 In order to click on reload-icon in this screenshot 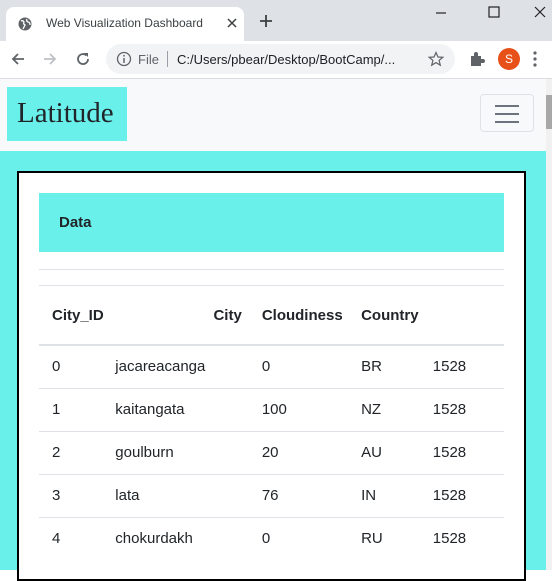, I will do `click(83, 59)`.